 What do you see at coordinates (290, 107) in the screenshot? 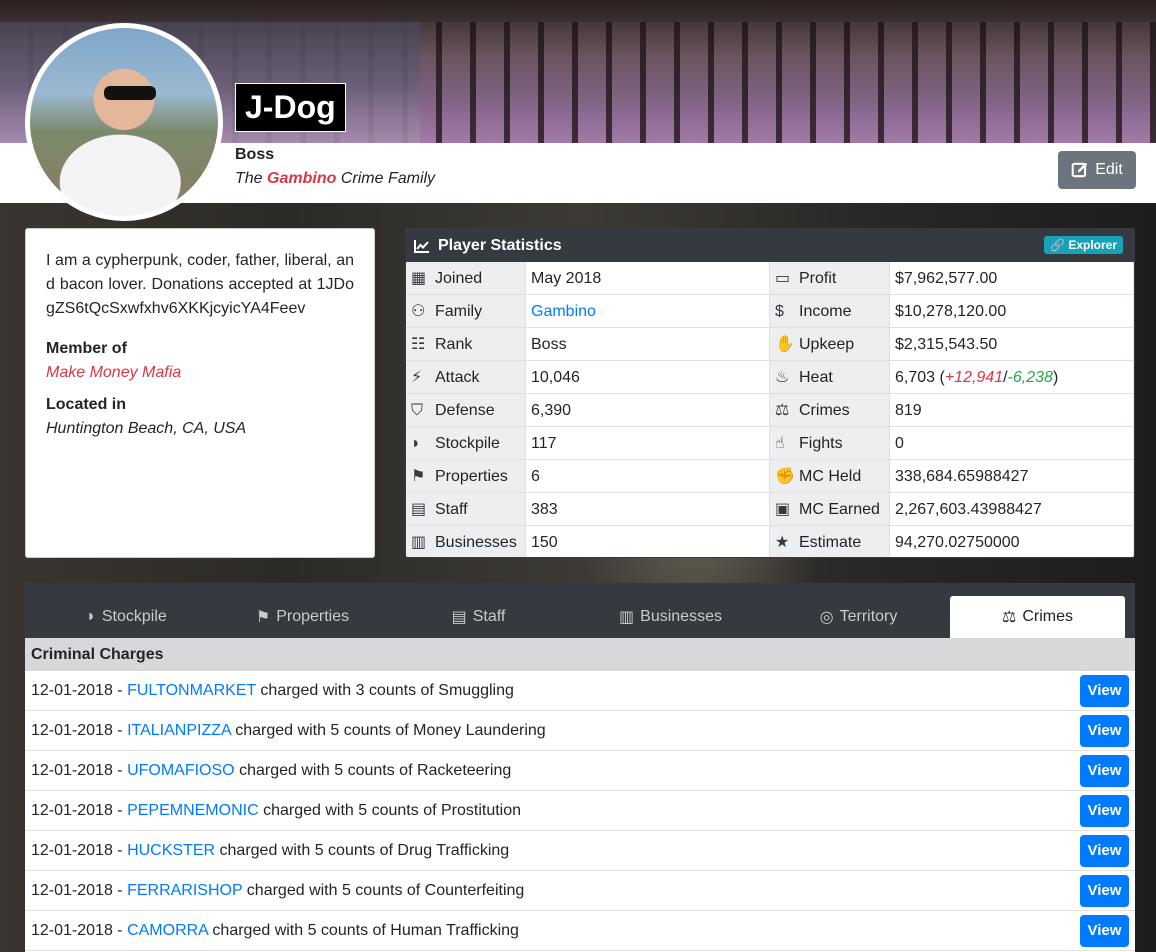
I see `player-name: J-Dog` at bounding box center [290, 107].